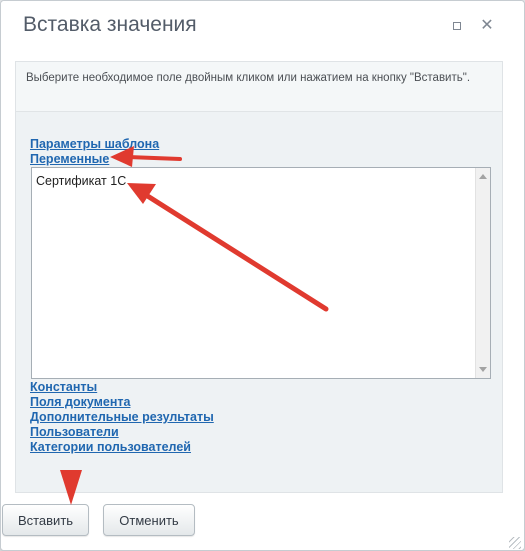 The height and width of the screenshot is (551, 525). What do you see at coordinates (483, 176) in the screenshot?
I see `scroll-up-icon` at bounding box center [483, 176].